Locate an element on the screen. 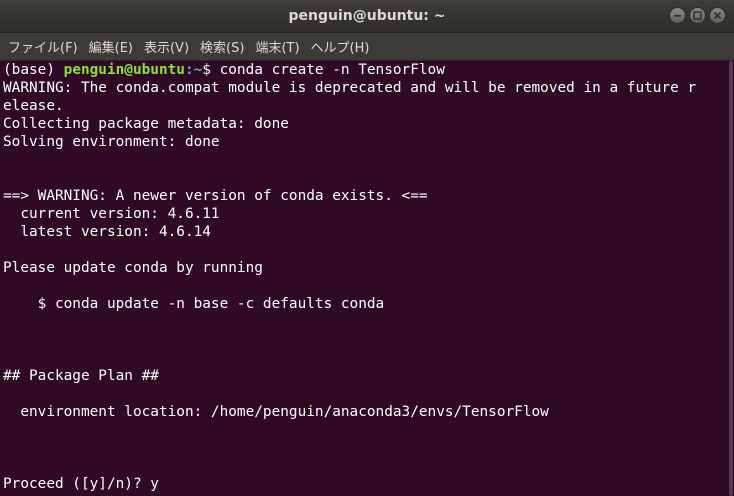 This screenshot has width=734, height=496. close-button is located at coordinates (717, 15).